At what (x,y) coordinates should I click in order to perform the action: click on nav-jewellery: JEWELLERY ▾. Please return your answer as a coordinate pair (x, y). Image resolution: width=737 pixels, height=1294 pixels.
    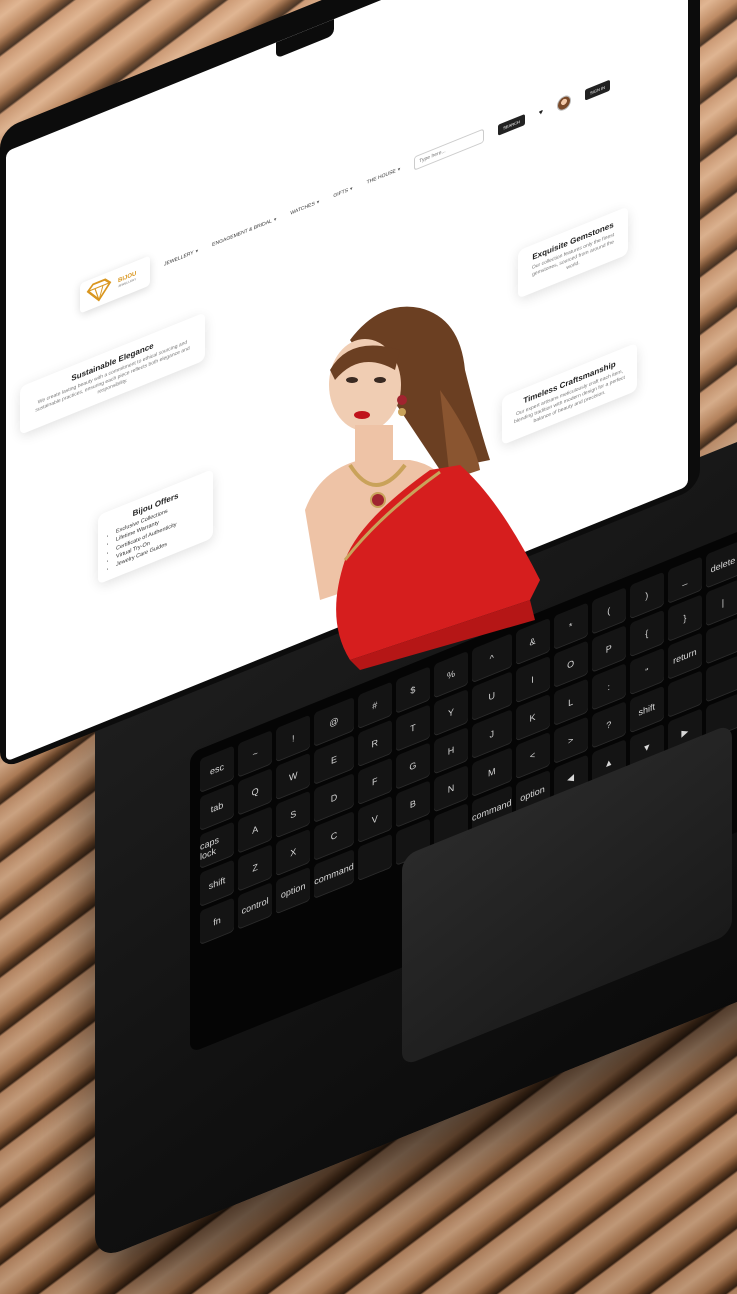
    Looking at the image, I should click on (181, 258).